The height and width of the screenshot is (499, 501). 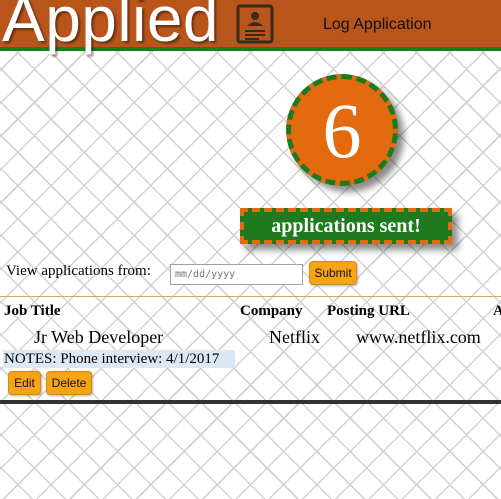 I want to click on app-header: Applied Log Application, so click(x=250, y=25).